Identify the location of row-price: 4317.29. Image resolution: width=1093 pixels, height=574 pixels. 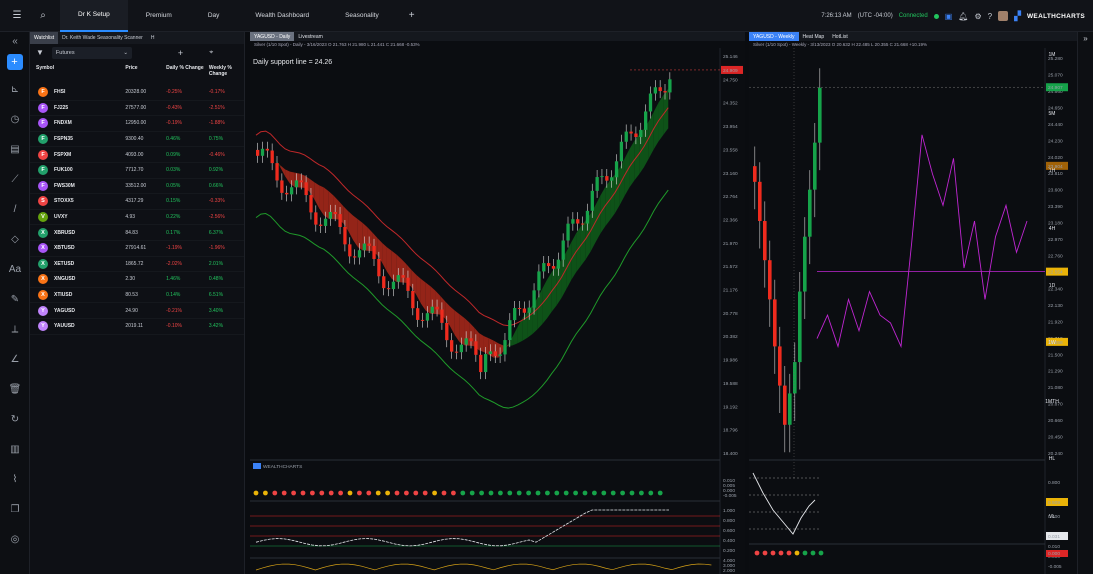
(134, 201).